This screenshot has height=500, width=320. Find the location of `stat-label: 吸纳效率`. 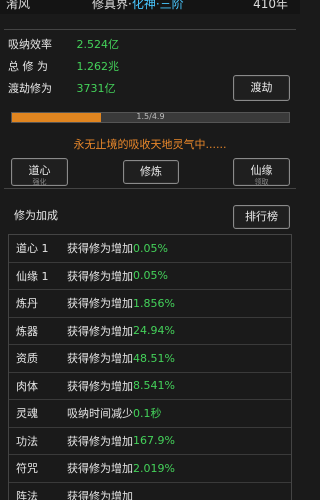

stat-label: 吸纳效率 is located at coordinates (30, 44).